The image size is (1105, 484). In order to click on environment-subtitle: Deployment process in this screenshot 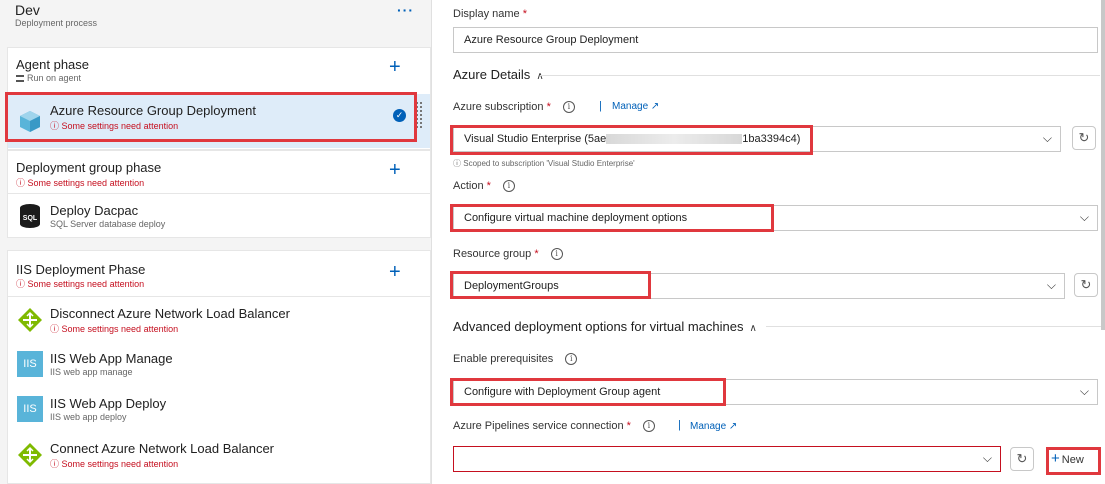, I will do `click(56, 23)`.